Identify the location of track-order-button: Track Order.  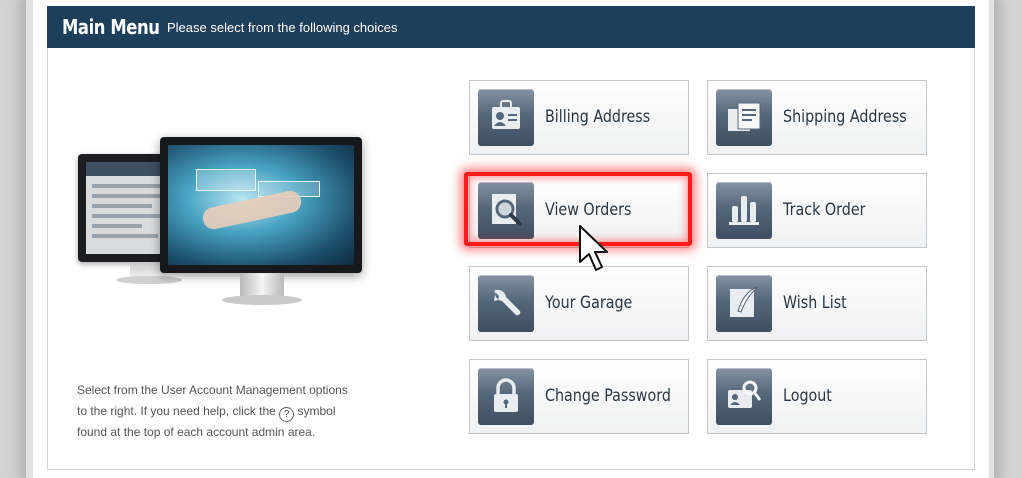
(817, 210).